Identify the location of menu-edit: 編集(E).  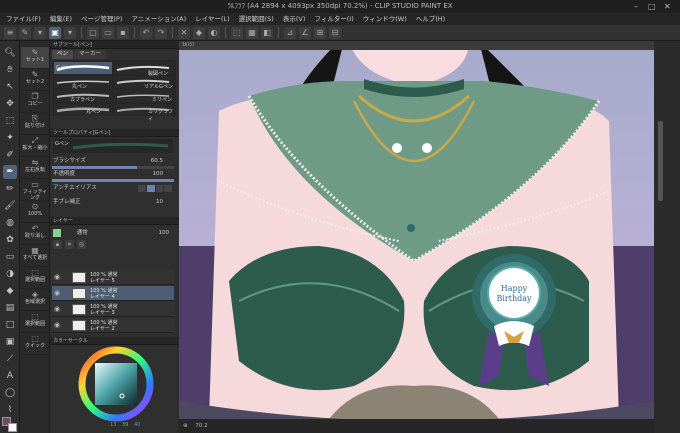
(61, 19).